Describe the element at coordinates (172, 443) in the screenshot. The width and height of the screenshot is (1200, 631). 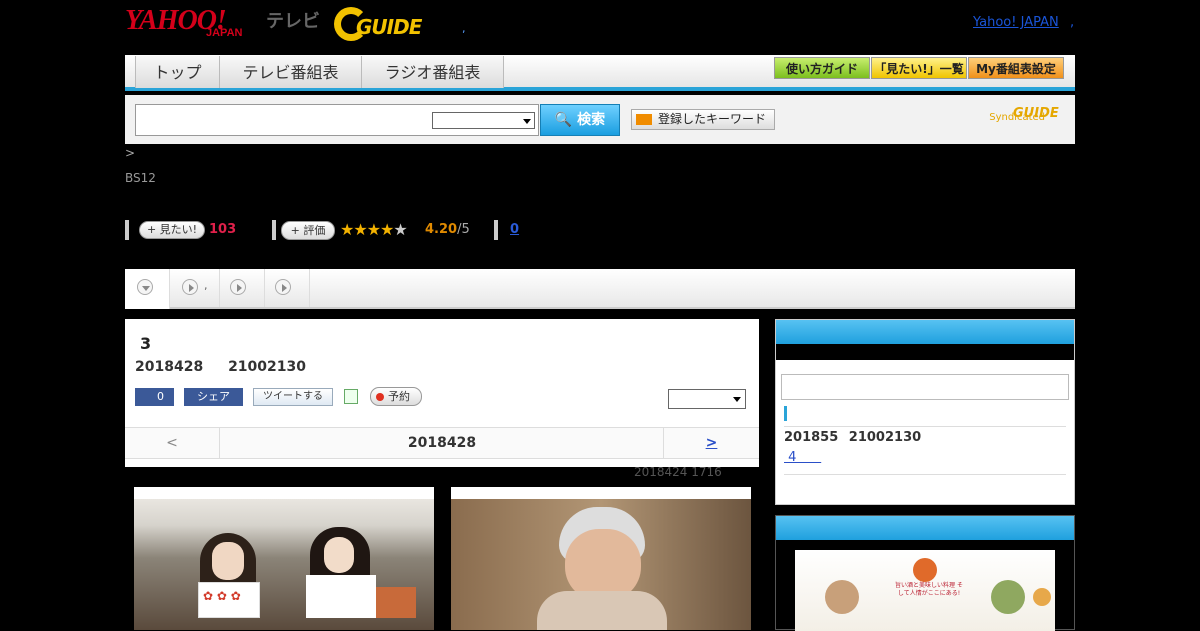
I see `prev-episode-button: <` at that location.